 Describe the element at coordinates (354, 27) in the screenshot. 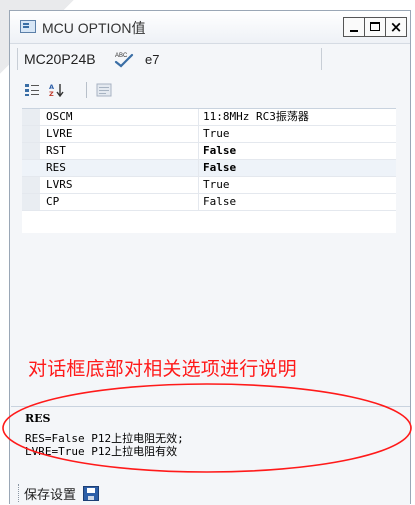

I see `minimize-button` at that location.